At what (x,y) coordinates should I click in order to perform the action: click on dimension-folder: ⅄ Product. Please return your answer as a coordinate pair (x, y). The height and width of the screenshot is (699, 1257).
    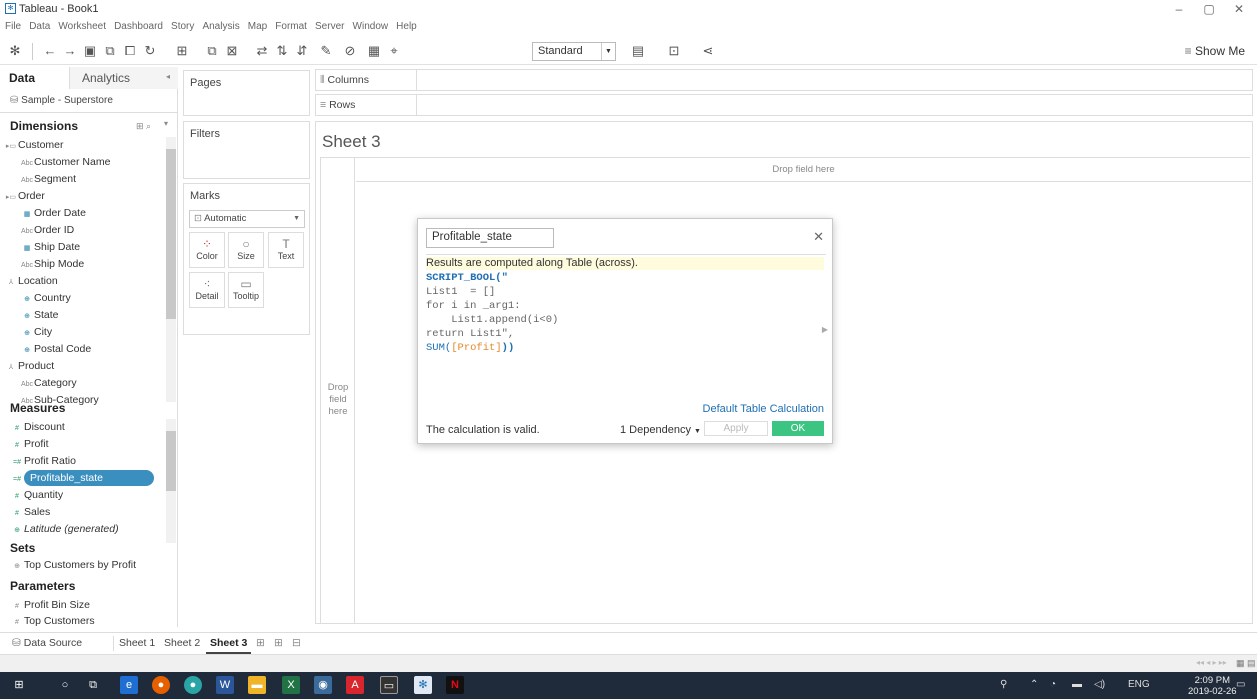
    Looking at the image, I should click on (87, 366).